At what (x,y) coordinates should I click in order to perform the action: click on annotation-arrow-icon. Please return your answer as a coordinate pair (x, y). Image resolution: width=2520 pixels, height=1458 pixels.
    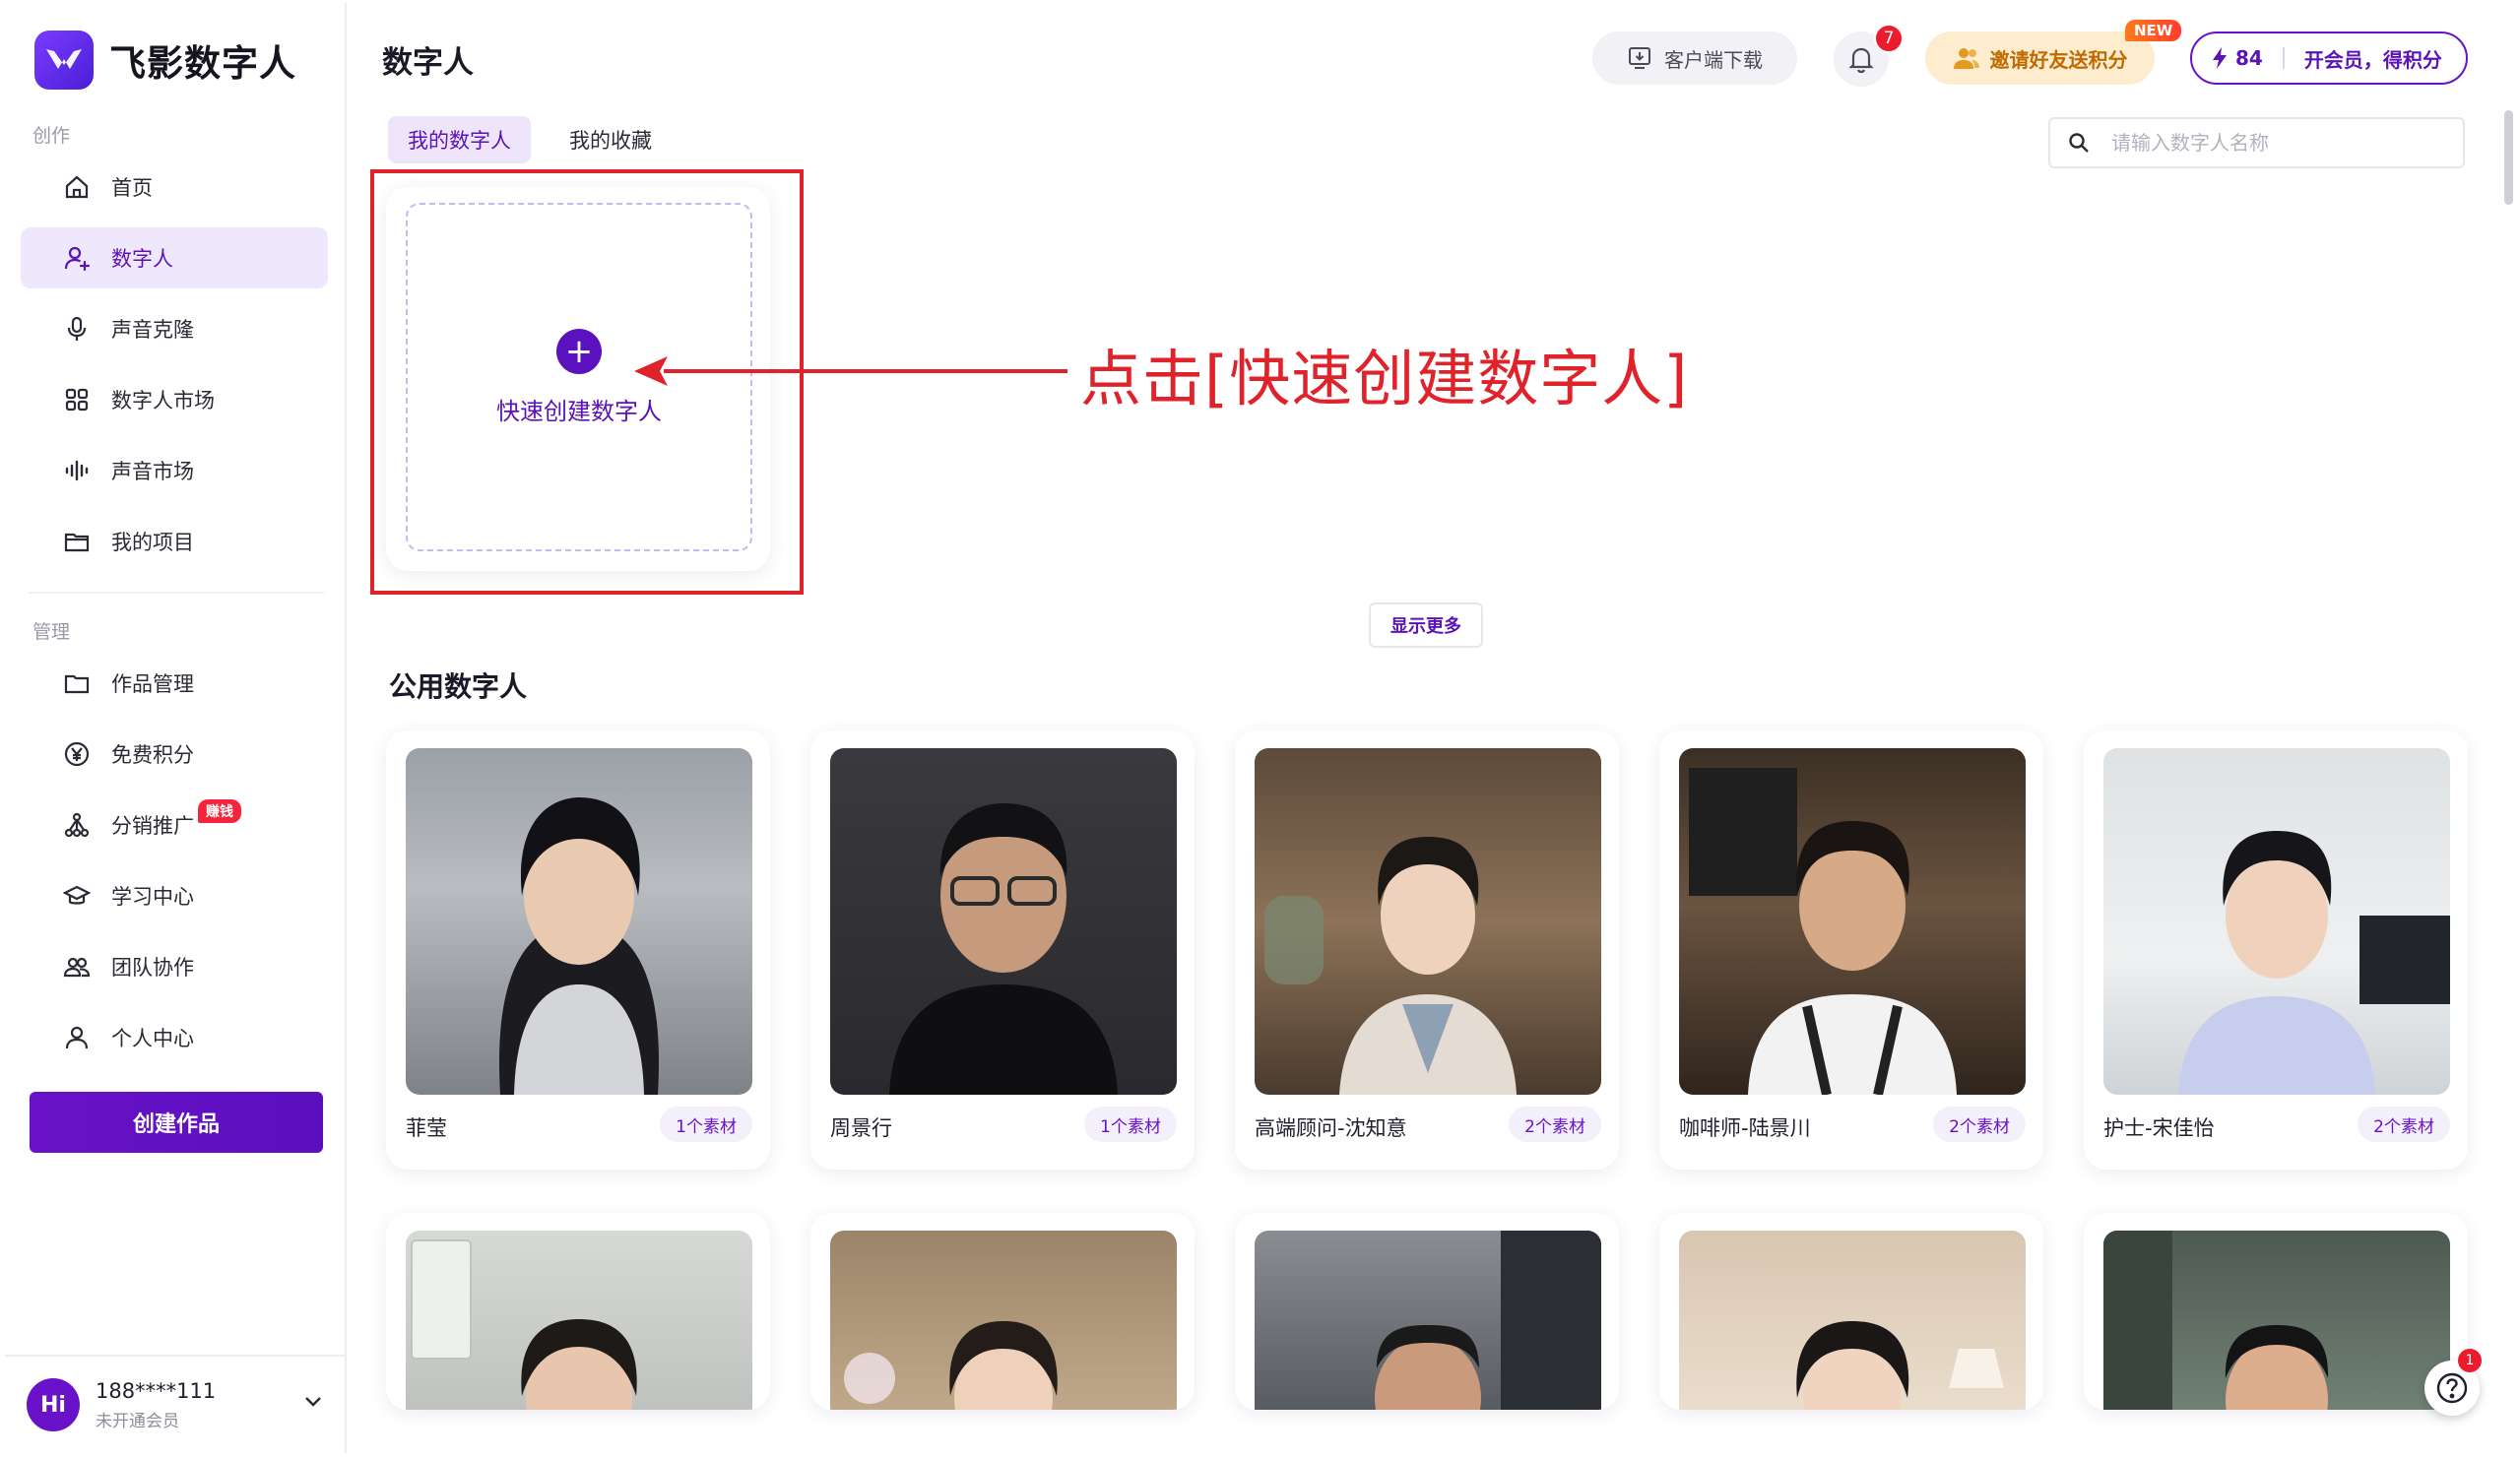
    Looking at the image, I should click on (850, 371).